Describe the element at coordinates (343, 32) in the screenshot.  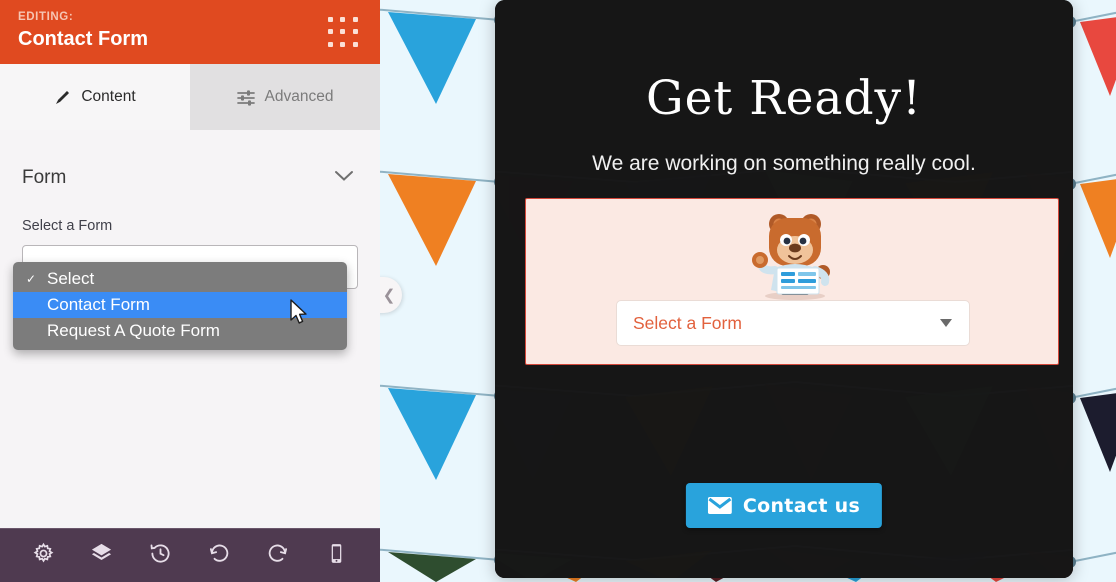
I see `grid-dots-icon` at that location.